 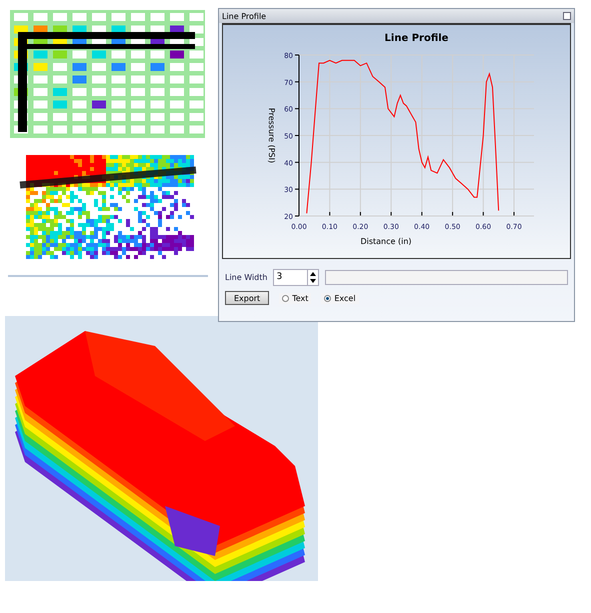 I want to click on radio-option: Excel, so click(x=340, y=298).